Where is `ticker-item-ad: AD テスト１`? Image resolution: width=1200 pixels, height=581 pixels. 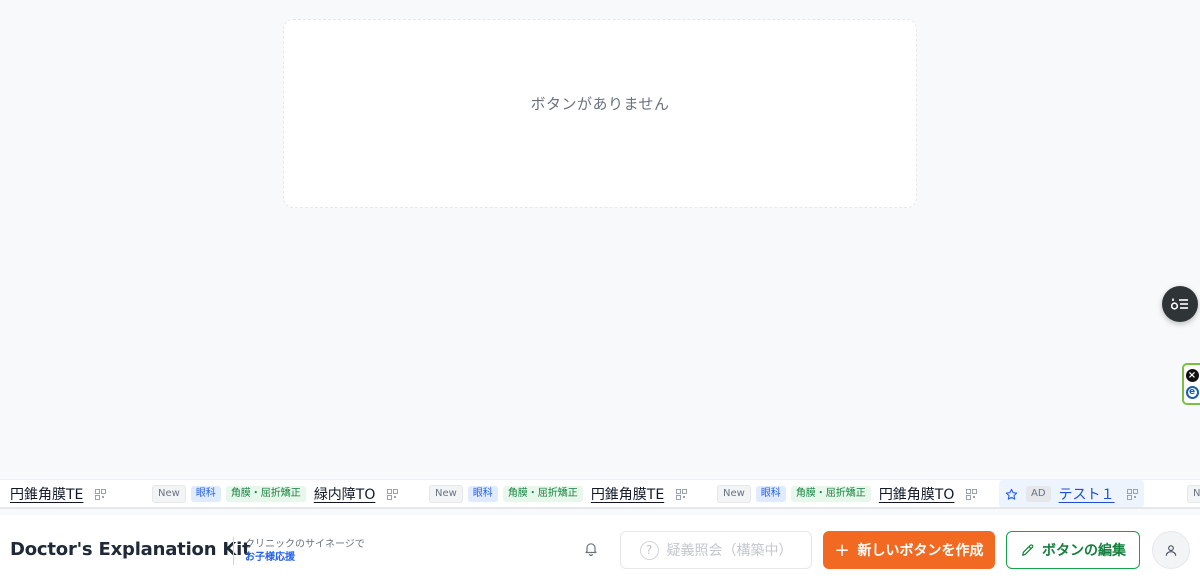
ticker-item-ad: AD テスト１ is located at coordinates (1071, 493).